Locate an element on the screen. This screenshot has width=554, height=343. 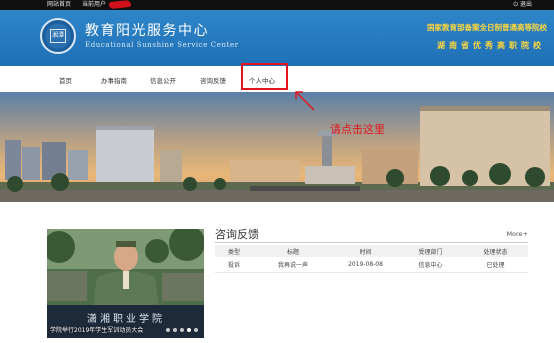
school-emblem-icon: 湘潭 is located at coordinates (58, 36).